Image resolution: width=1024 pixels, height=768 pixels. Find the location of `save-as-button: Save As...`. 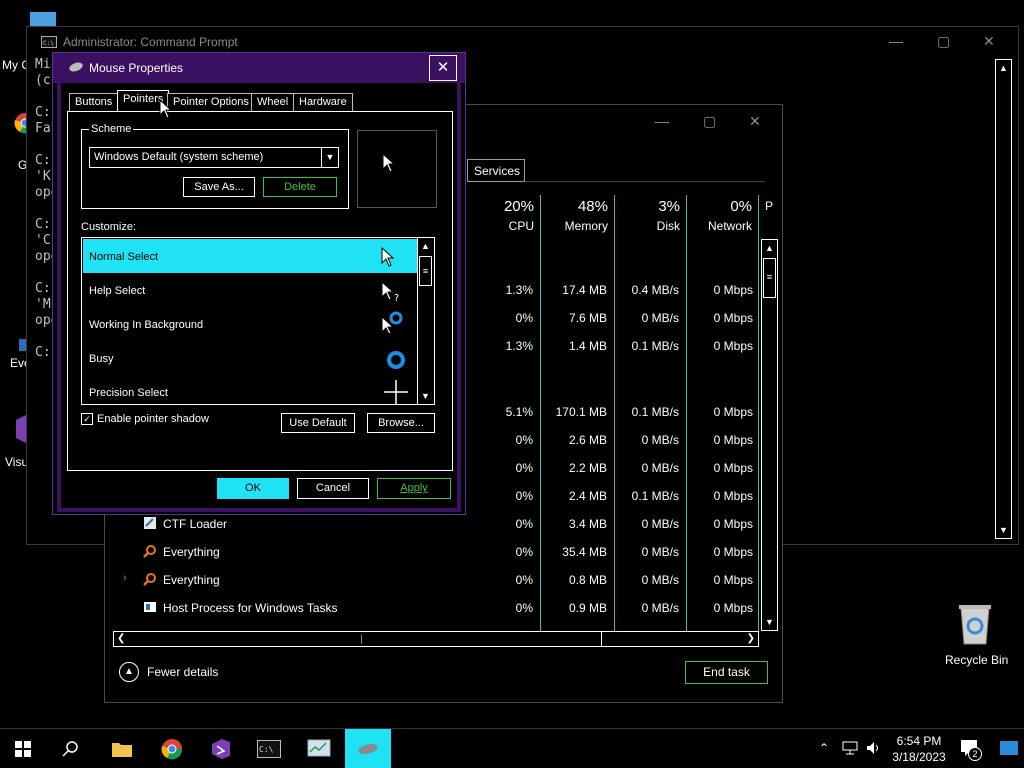

save-as-button: Save As... is located at coordinates (219, 187).